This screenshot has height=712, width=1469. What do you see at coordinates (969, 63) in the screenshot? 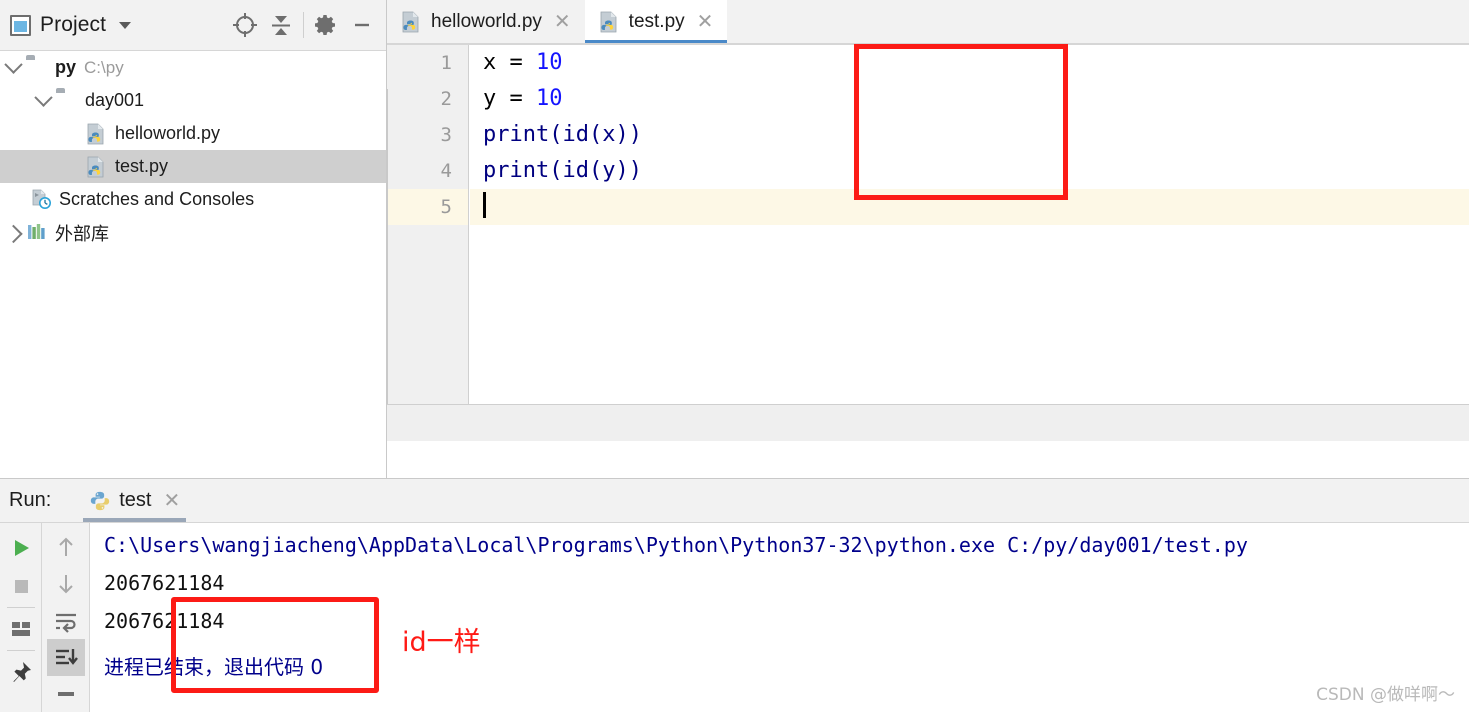
I see `code-line-1: x = 10` at bounding box center [969, 63].